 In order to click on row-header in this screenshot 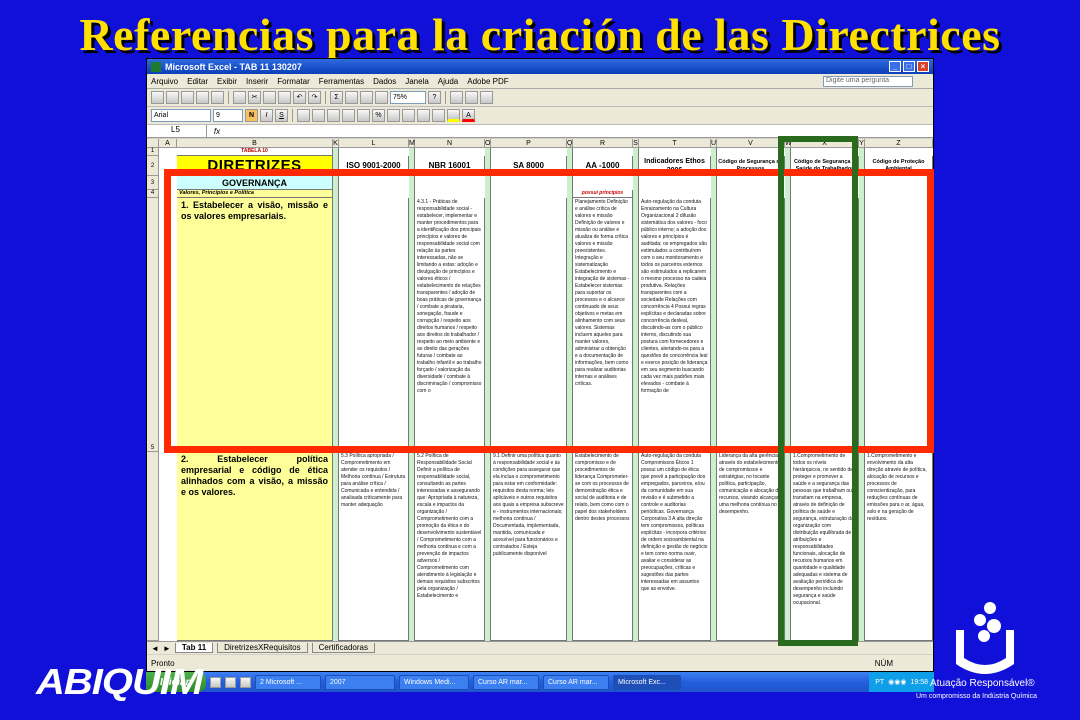, I will do `click(153, 546)`.